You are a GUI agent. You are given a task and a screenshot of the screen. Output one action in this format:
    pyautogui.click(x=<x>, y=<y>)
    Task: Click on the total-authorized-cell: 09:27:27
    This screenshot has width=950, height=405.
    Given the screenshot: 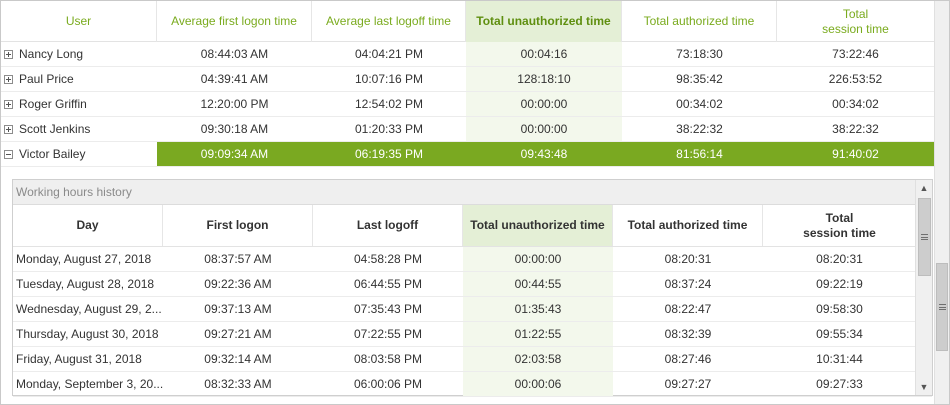 What is the action you would take?
    pyautogui.click(x=688, y=384)
    